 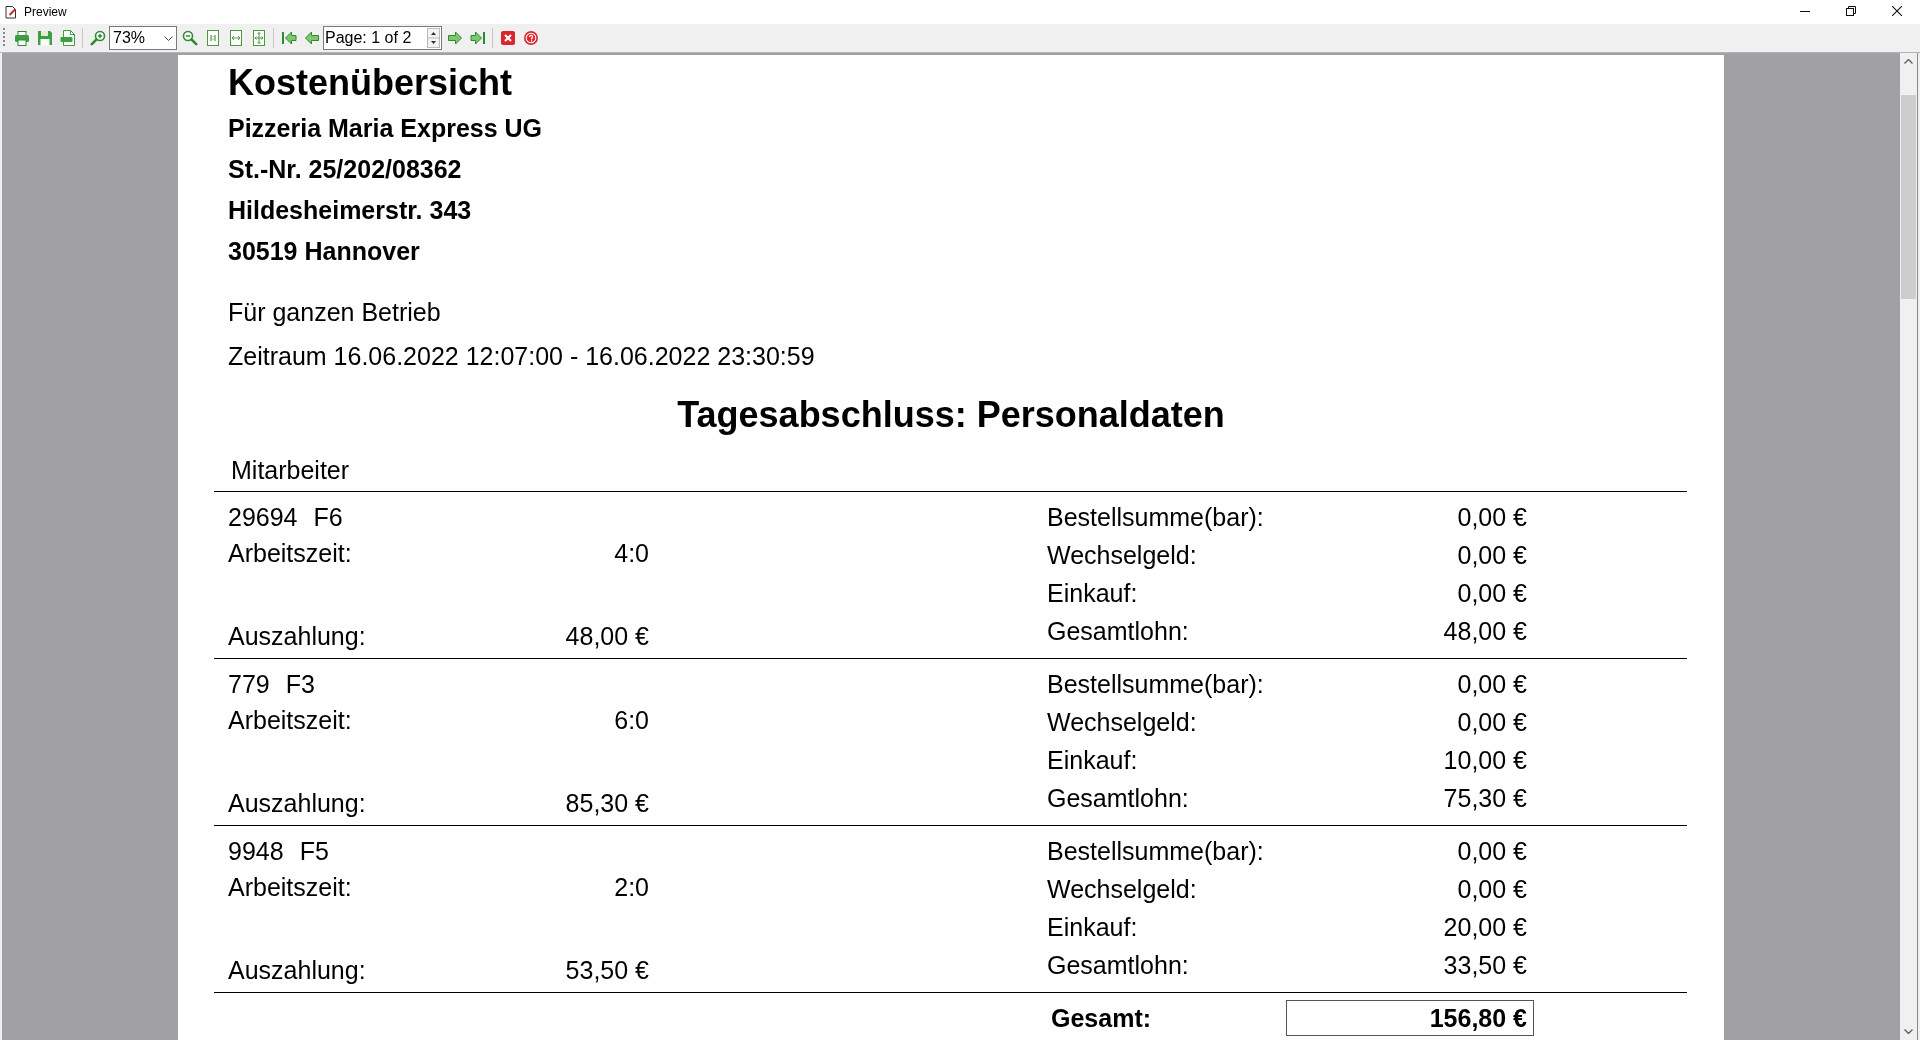 What do you see at coordinates (1485, 965) in the screenshot?
I see `figure-value: 33,50 €` at bounding box center [1485, 965].